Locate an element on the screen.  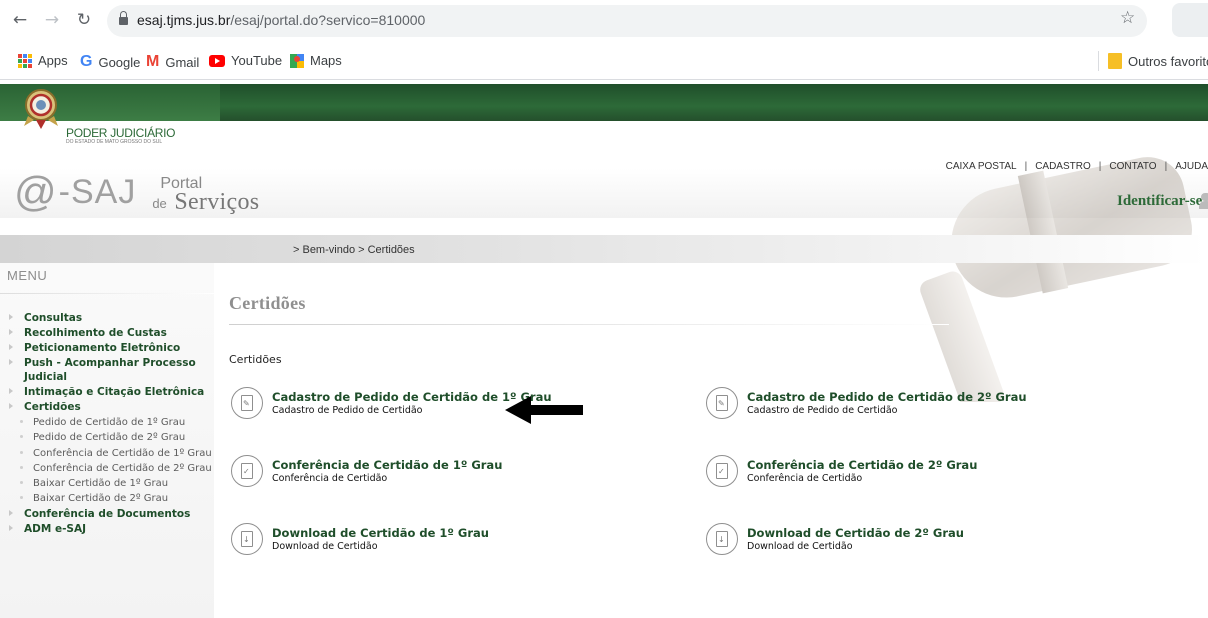
reload-icon: ↻ is located at coordinates (84, 20).